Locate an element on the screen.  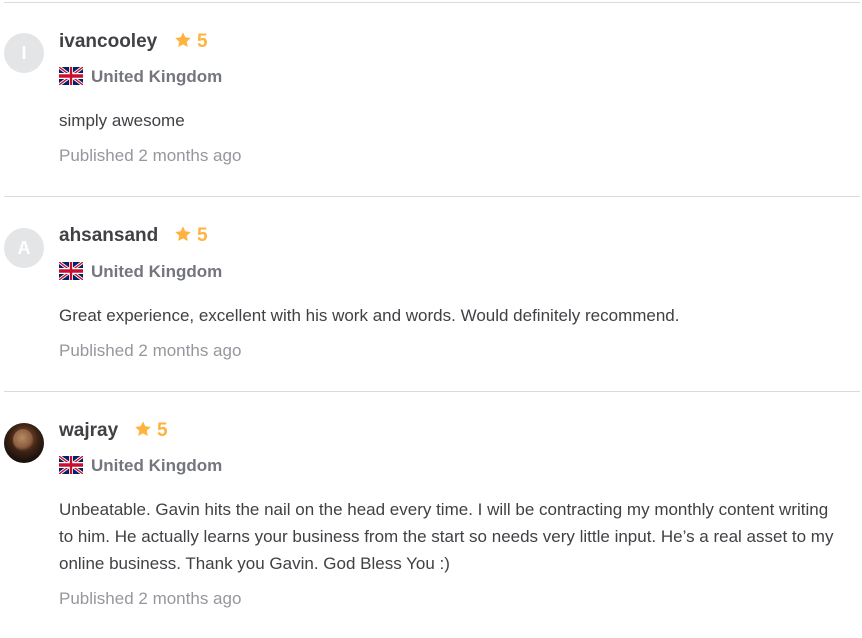
avatar is located at coordinates (24, 443).